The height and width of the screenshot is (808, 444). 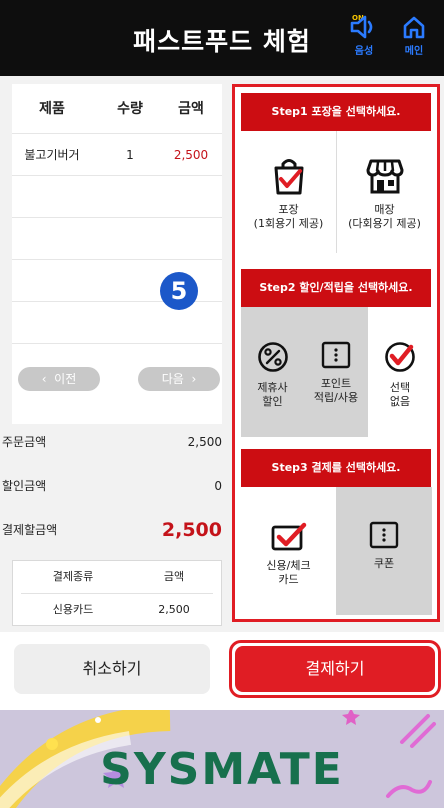 I want to click on payment-type: 신용카드, so click(x=73, y=609).